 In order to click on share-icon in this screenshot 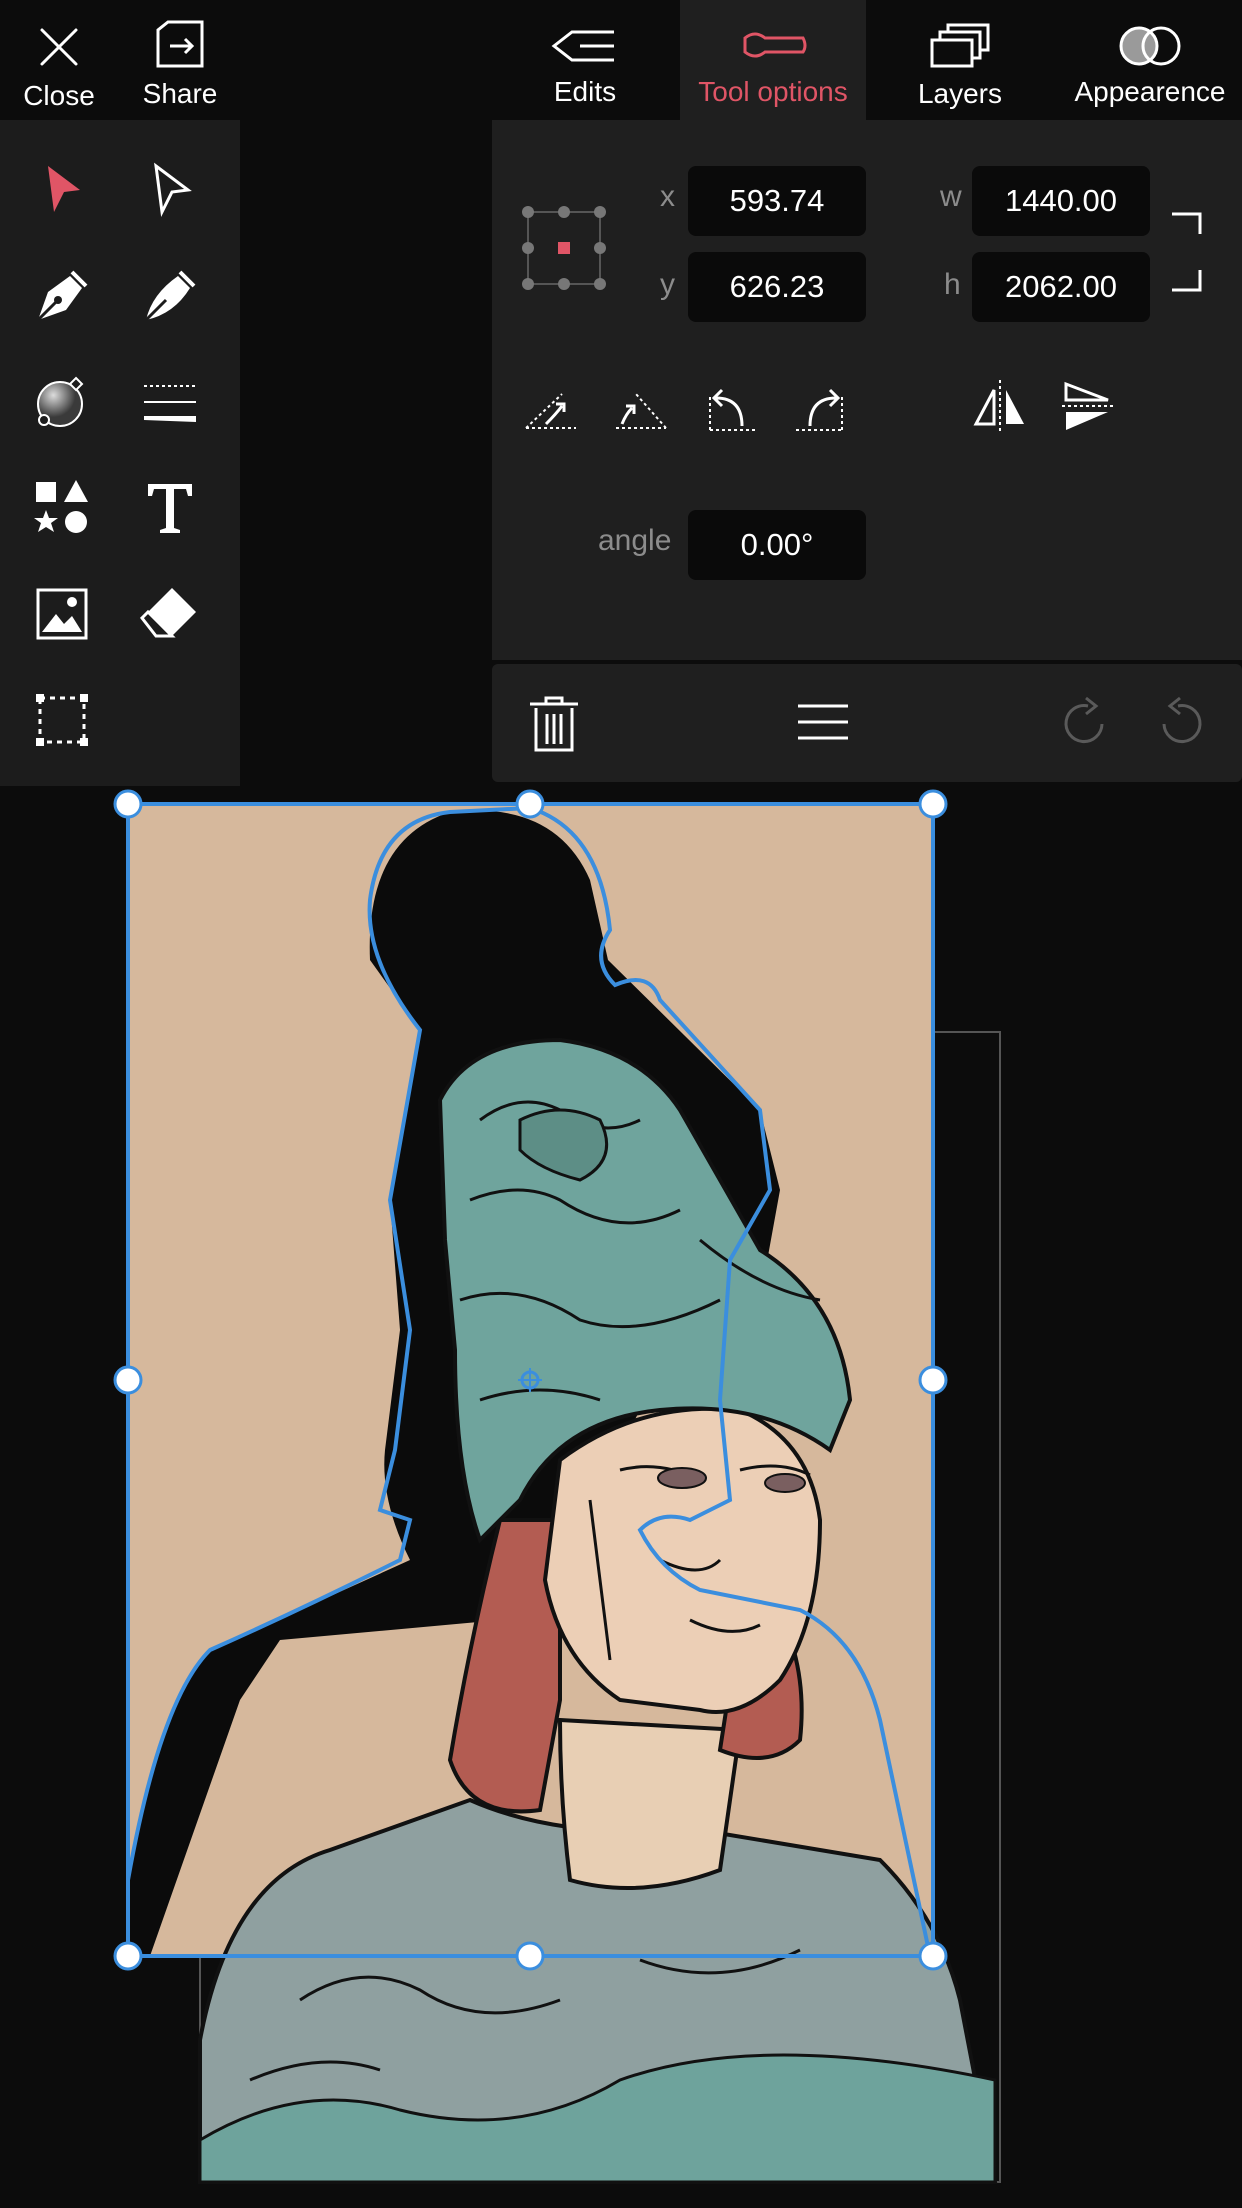, I will do `click(180, 44)`.